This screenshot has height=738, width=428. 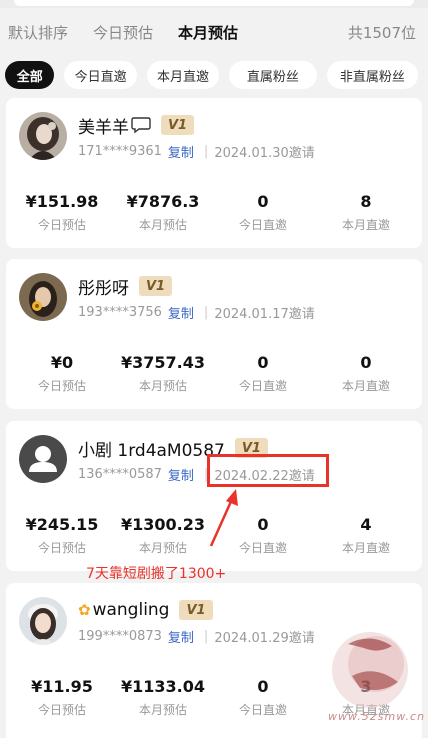 I want to click on filter-chip-all: 全部, so click(x=30, y=75).